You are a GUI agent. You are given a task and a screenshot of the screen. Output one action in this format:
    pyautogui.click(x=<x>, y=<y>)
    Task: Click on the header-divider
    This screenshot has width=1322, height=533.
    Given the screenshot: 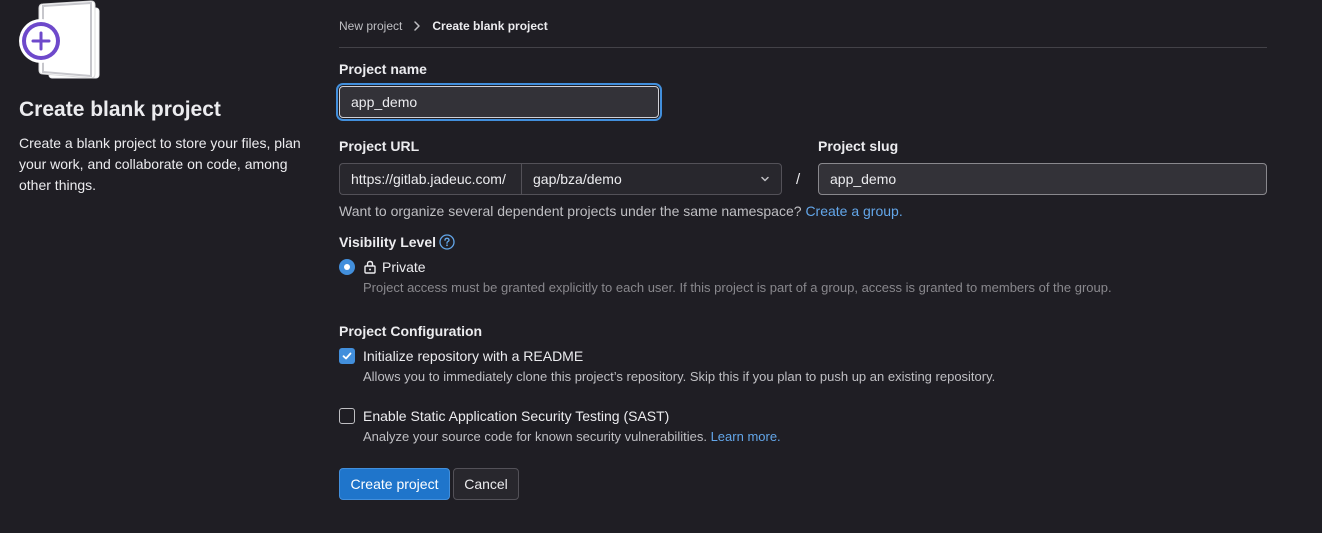 What is the action you would take?
    pyautogui.click(x=803, y=47)
    